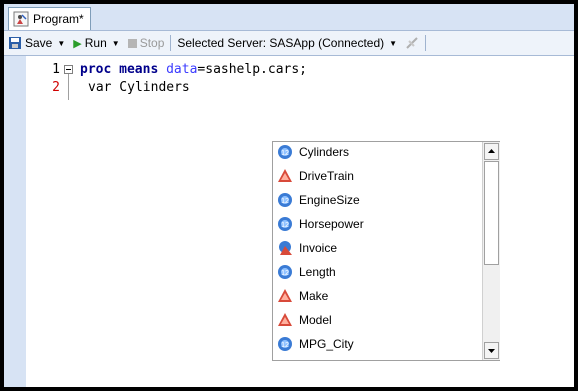 This screenshot has width=578, height=391. I want to click on autocomplete-item: 12 EngineSize, so click(318, 200).